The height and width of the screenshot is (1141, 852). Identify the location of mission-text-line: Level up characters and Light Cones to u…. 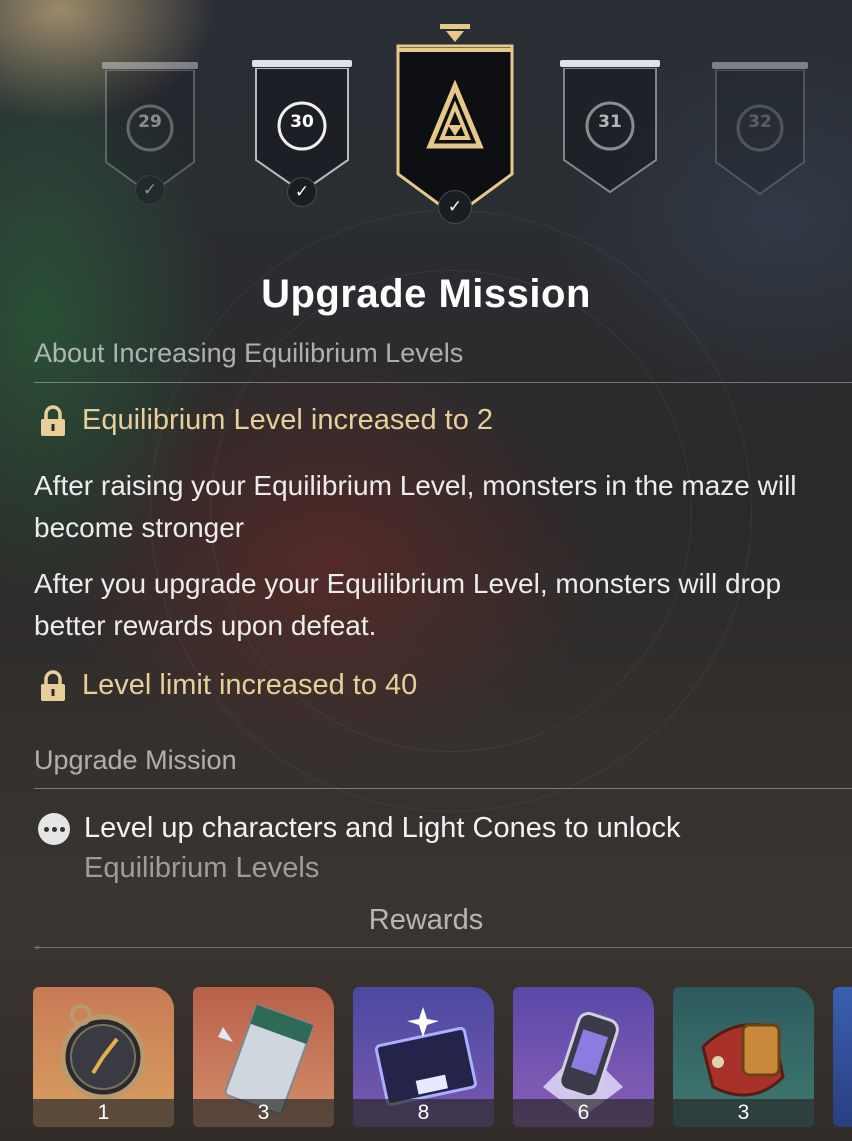
(382, 828).